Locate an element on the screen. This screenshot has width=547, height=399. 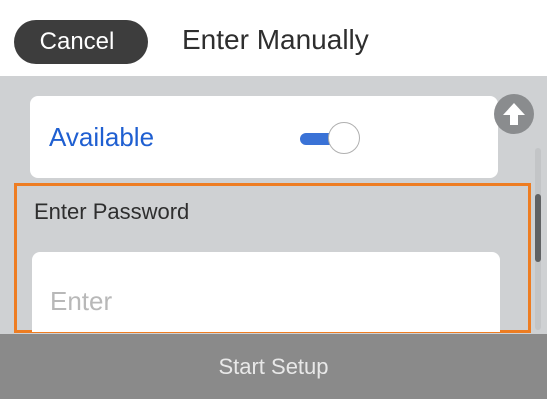
arrow-up-icon is located at coordinates (514, 114).